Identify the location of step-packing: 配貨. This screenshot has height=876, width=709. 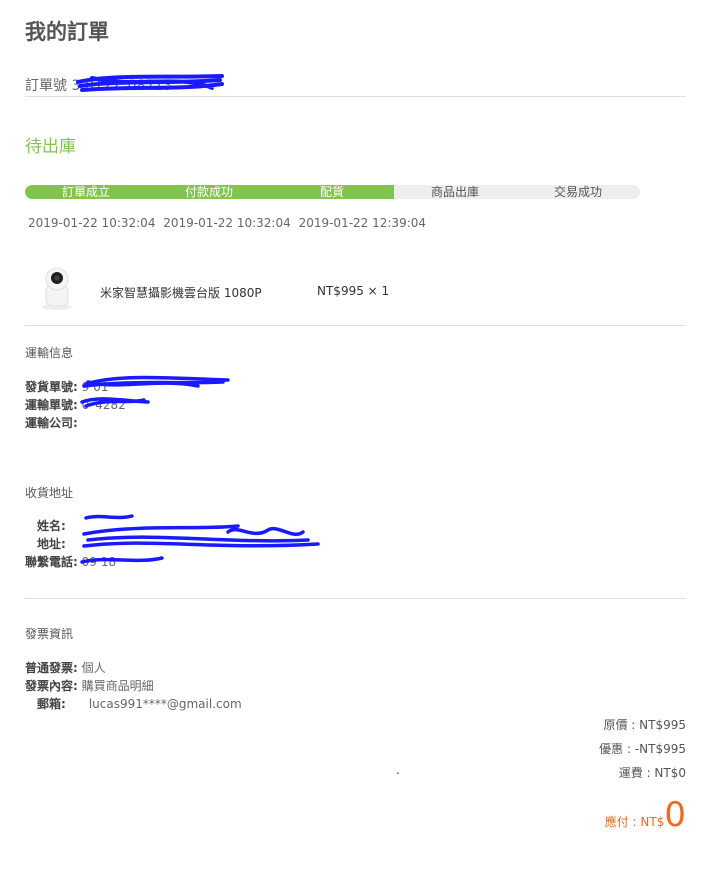
(332, 192).